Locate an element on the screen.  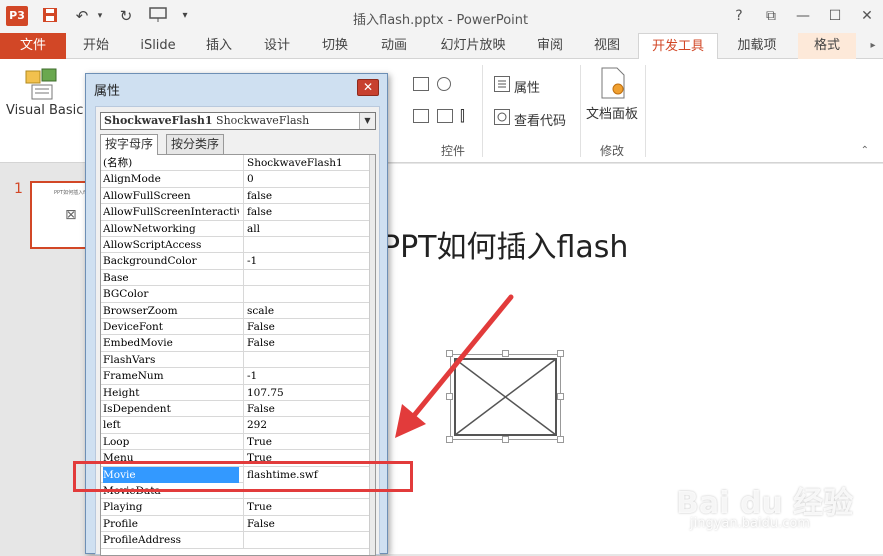
annotation-arrow-icon is located at coordinates (454, 366).